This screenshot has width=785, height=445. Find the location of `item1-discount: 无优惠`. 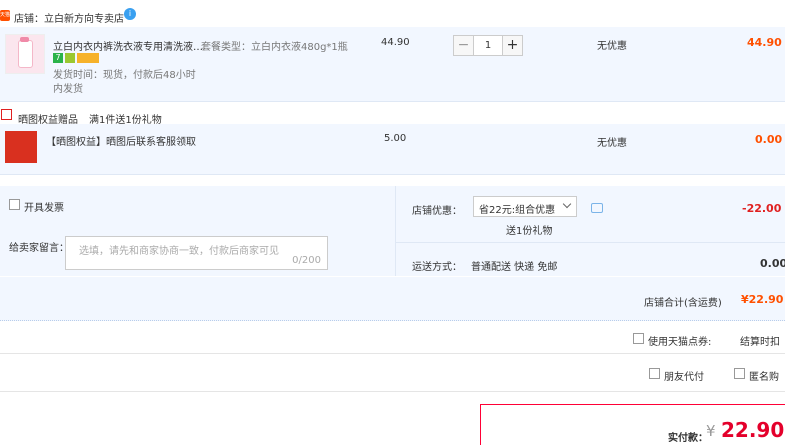

item1-discount: 无优惠 is located at coordinates (612, 46).